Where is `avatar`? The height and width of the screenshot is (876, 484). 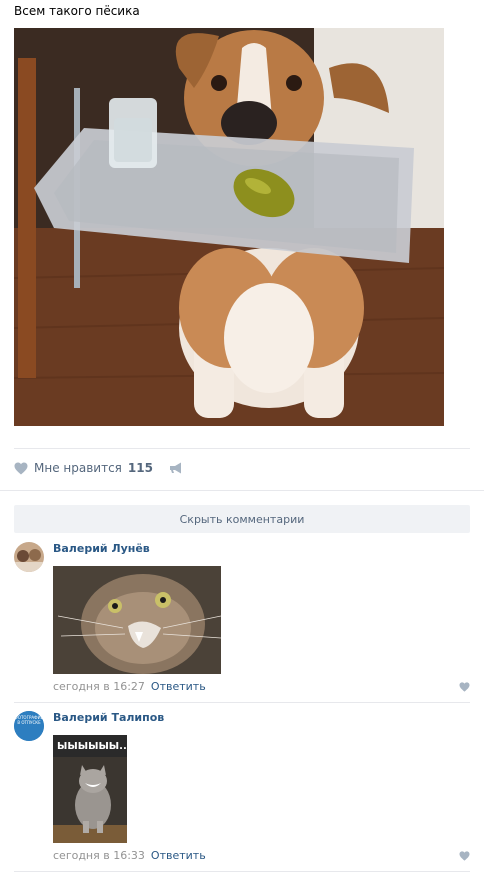
avatar is located at coordinates (29, 557).